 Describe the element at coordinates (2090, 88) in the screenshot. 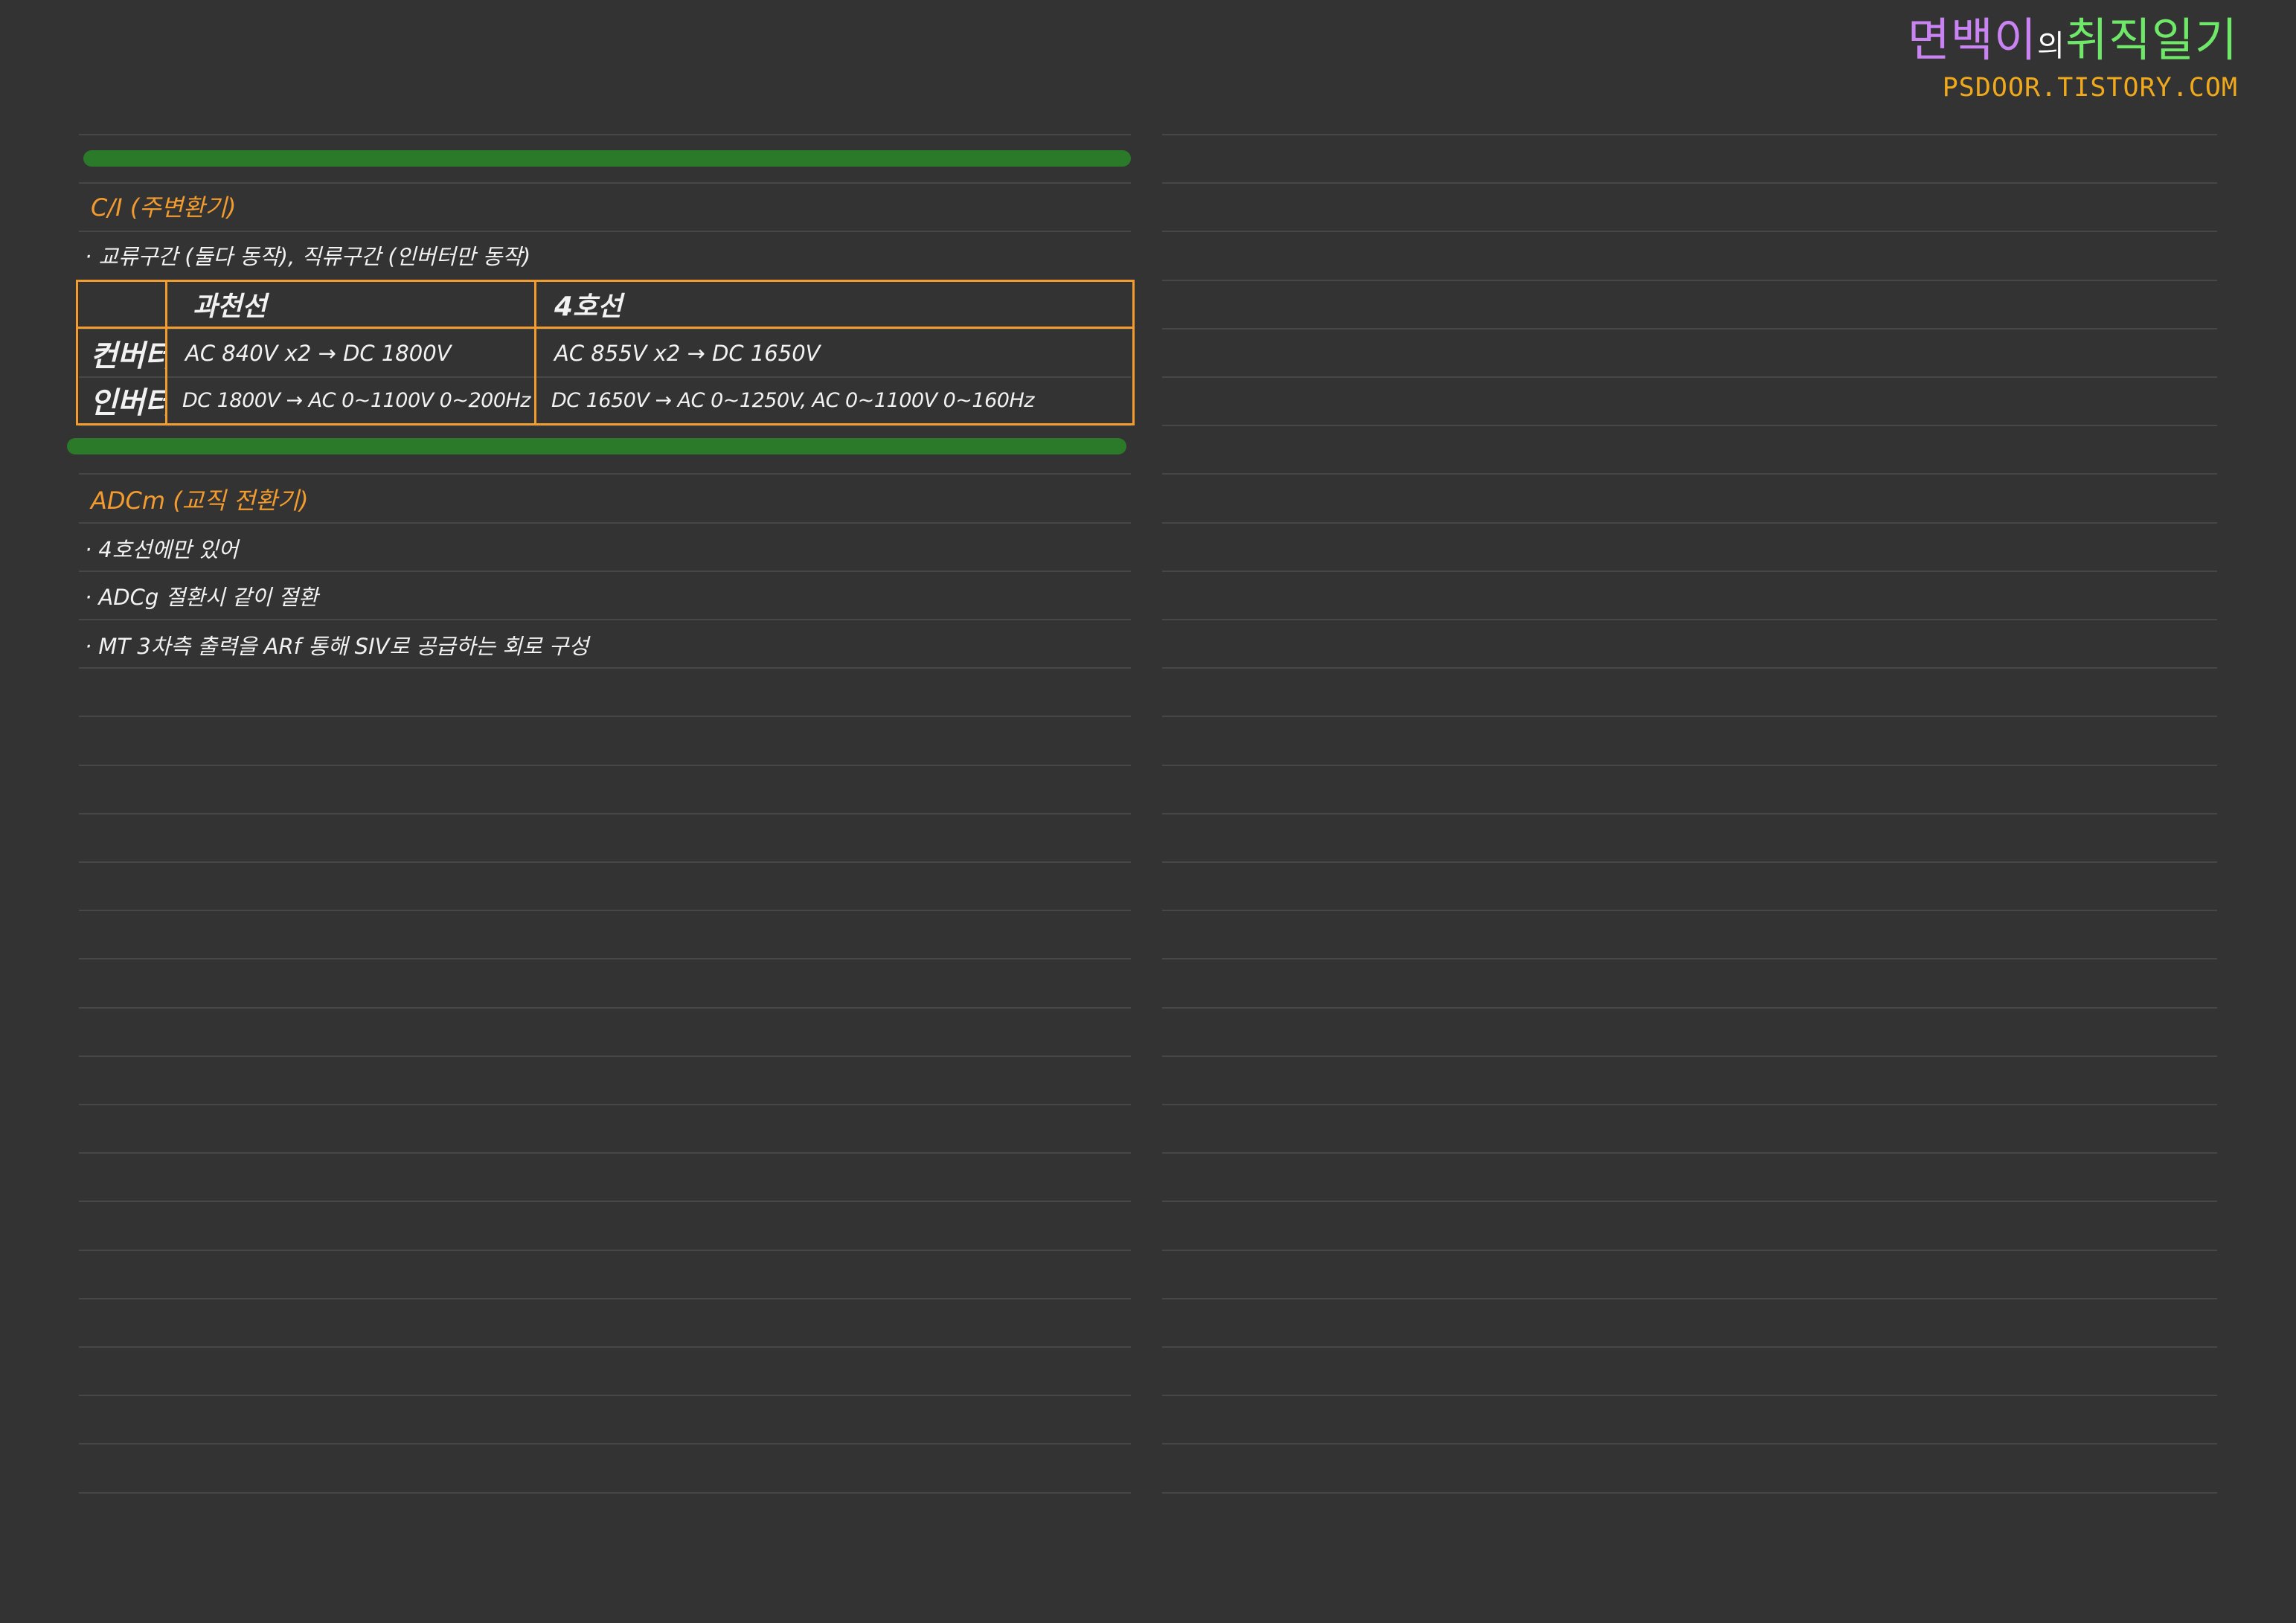

I see `brand-url: PSDOOR.TISTORY.COM` at that location.